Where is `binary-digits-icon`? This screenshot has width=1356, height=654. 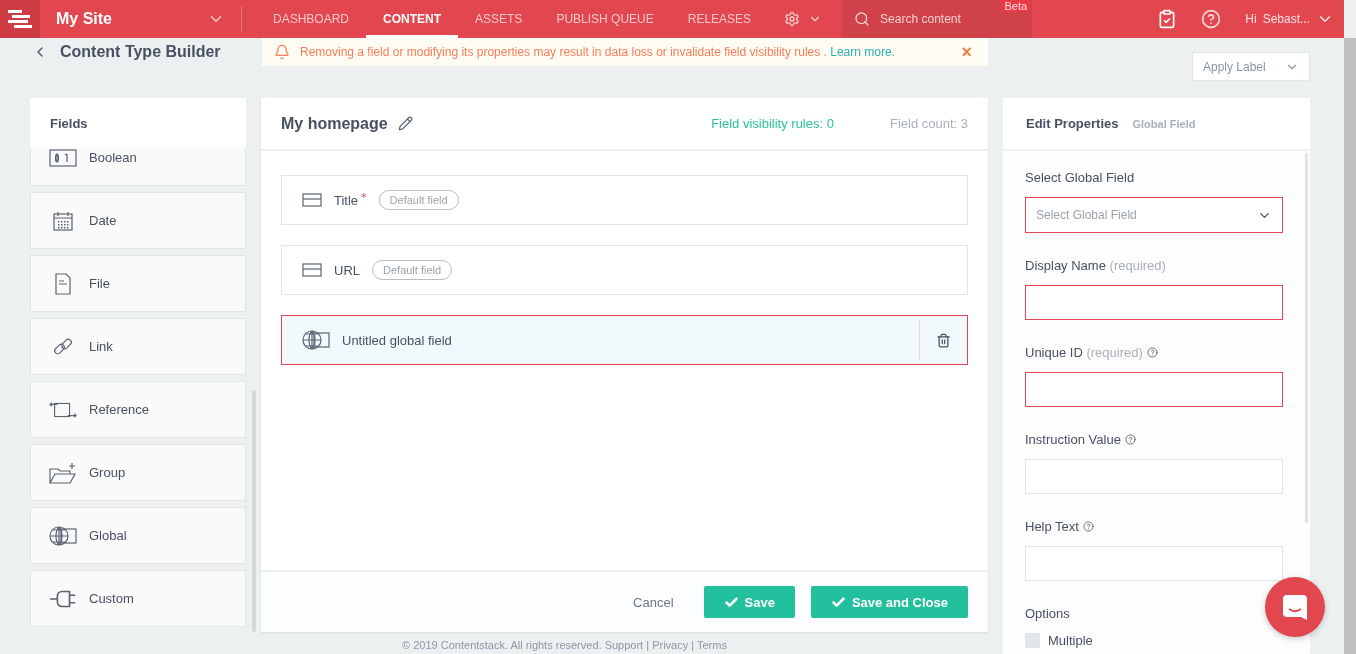 binary-digits-icon is located at coordinates (63, 157).